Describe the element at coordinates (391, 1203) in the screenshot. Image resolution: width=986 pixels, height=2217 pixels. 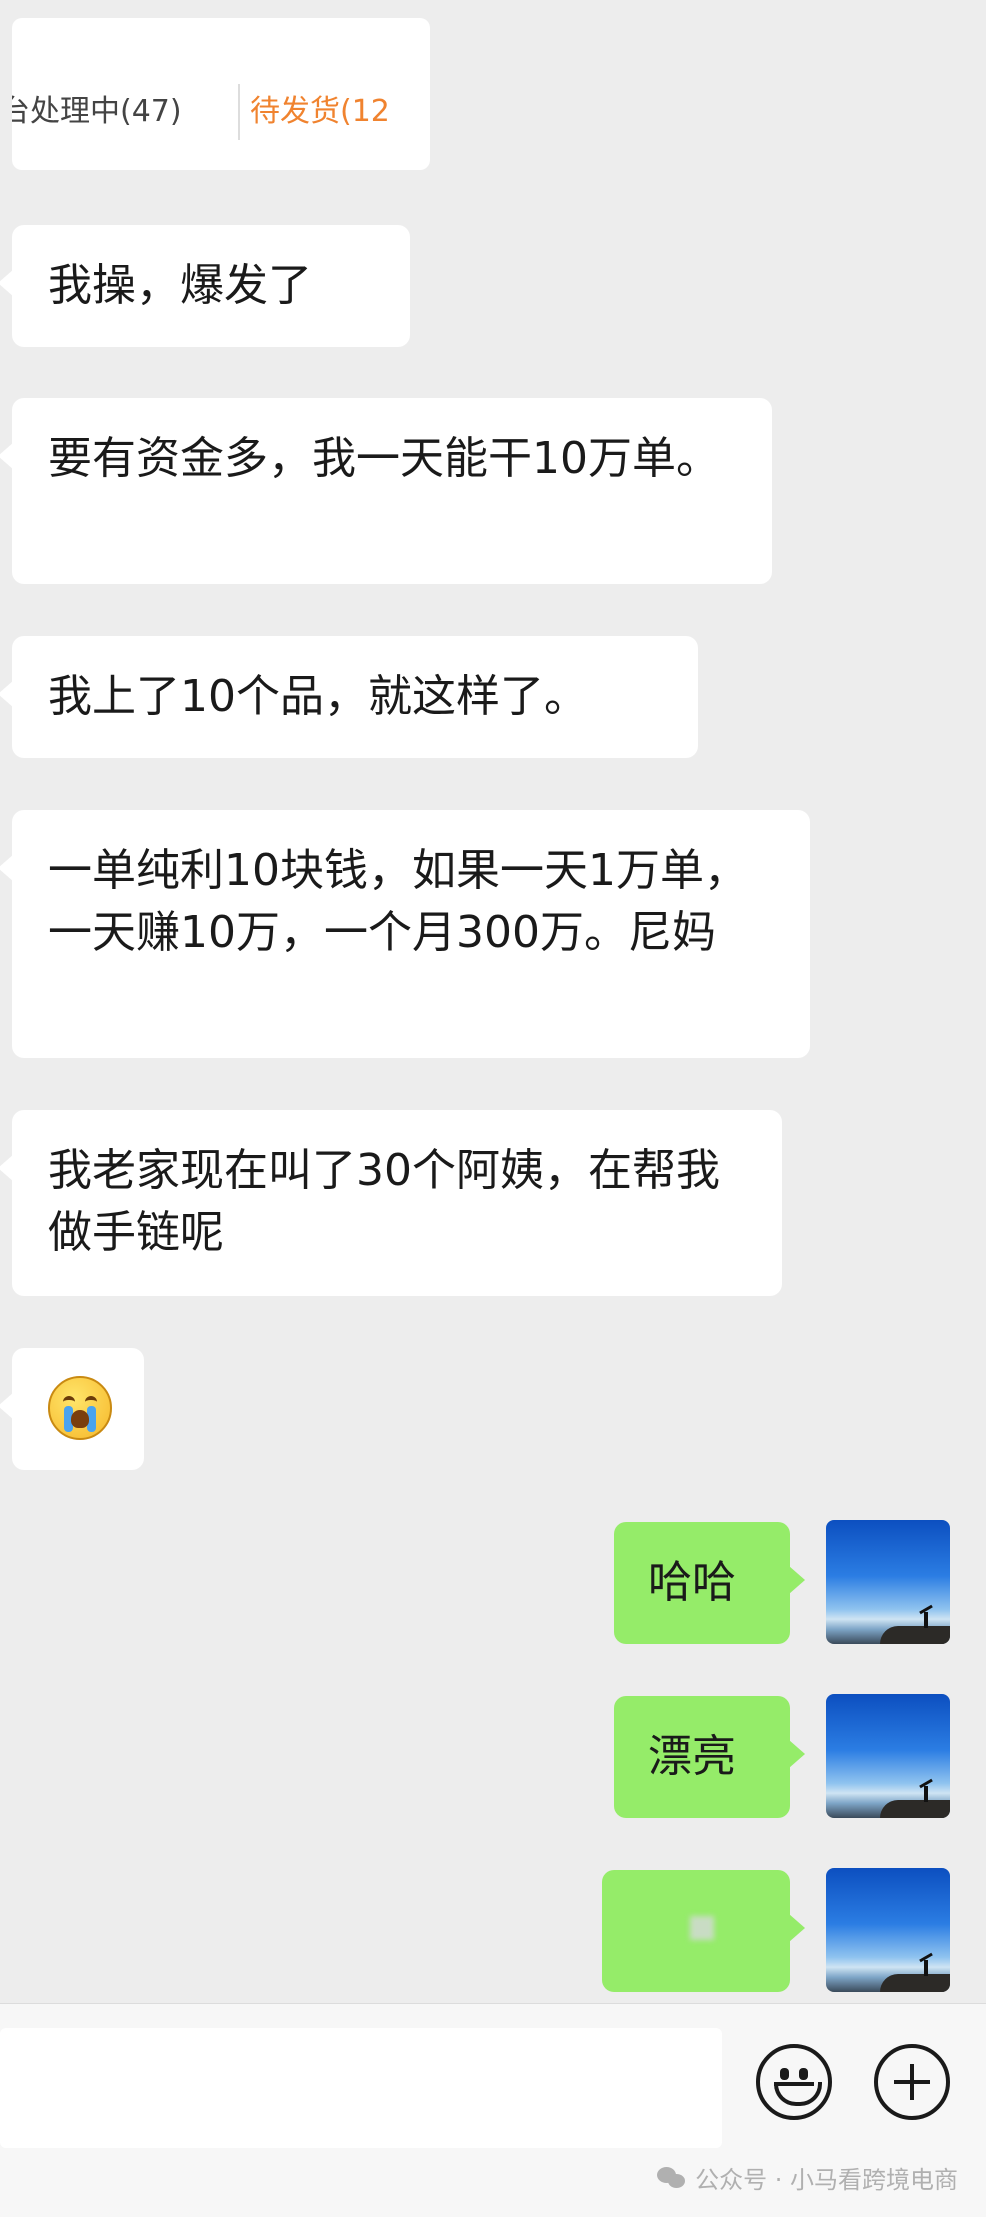
I see `incoming-message: 我老家现在叫了30个阿姨，在帮我做手链呢` at that location.